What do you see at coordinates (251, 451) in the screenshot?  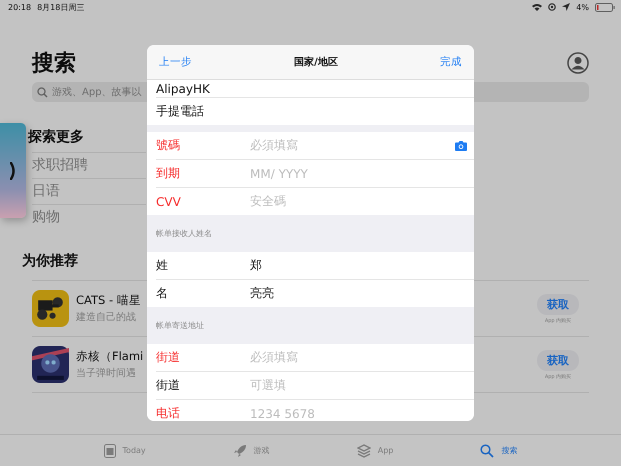 I see `tab: 游戏` at bounding box center [251, 451].